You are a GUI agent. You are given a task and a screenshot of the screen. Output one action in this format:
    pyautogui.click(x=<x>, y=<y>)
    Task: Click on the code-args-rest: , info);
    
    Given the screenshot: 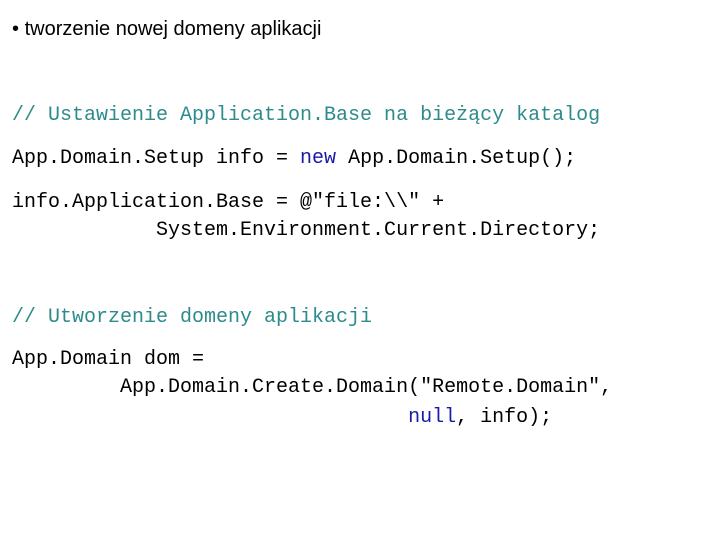 What is the action you would take?
    pyautogui.click(x=504, y=417)
    